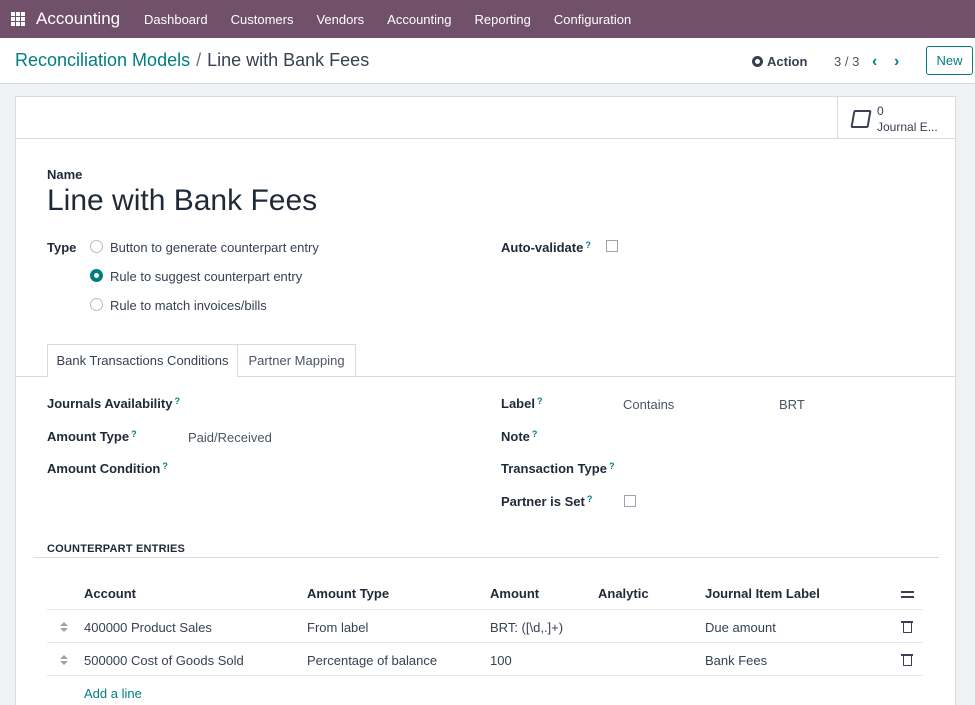 This screenshot has height=705, width=975. What do you see at coordinates (65, 174) in the screenshot?
I see `name-label: Name` at bounding box center [65, 174].